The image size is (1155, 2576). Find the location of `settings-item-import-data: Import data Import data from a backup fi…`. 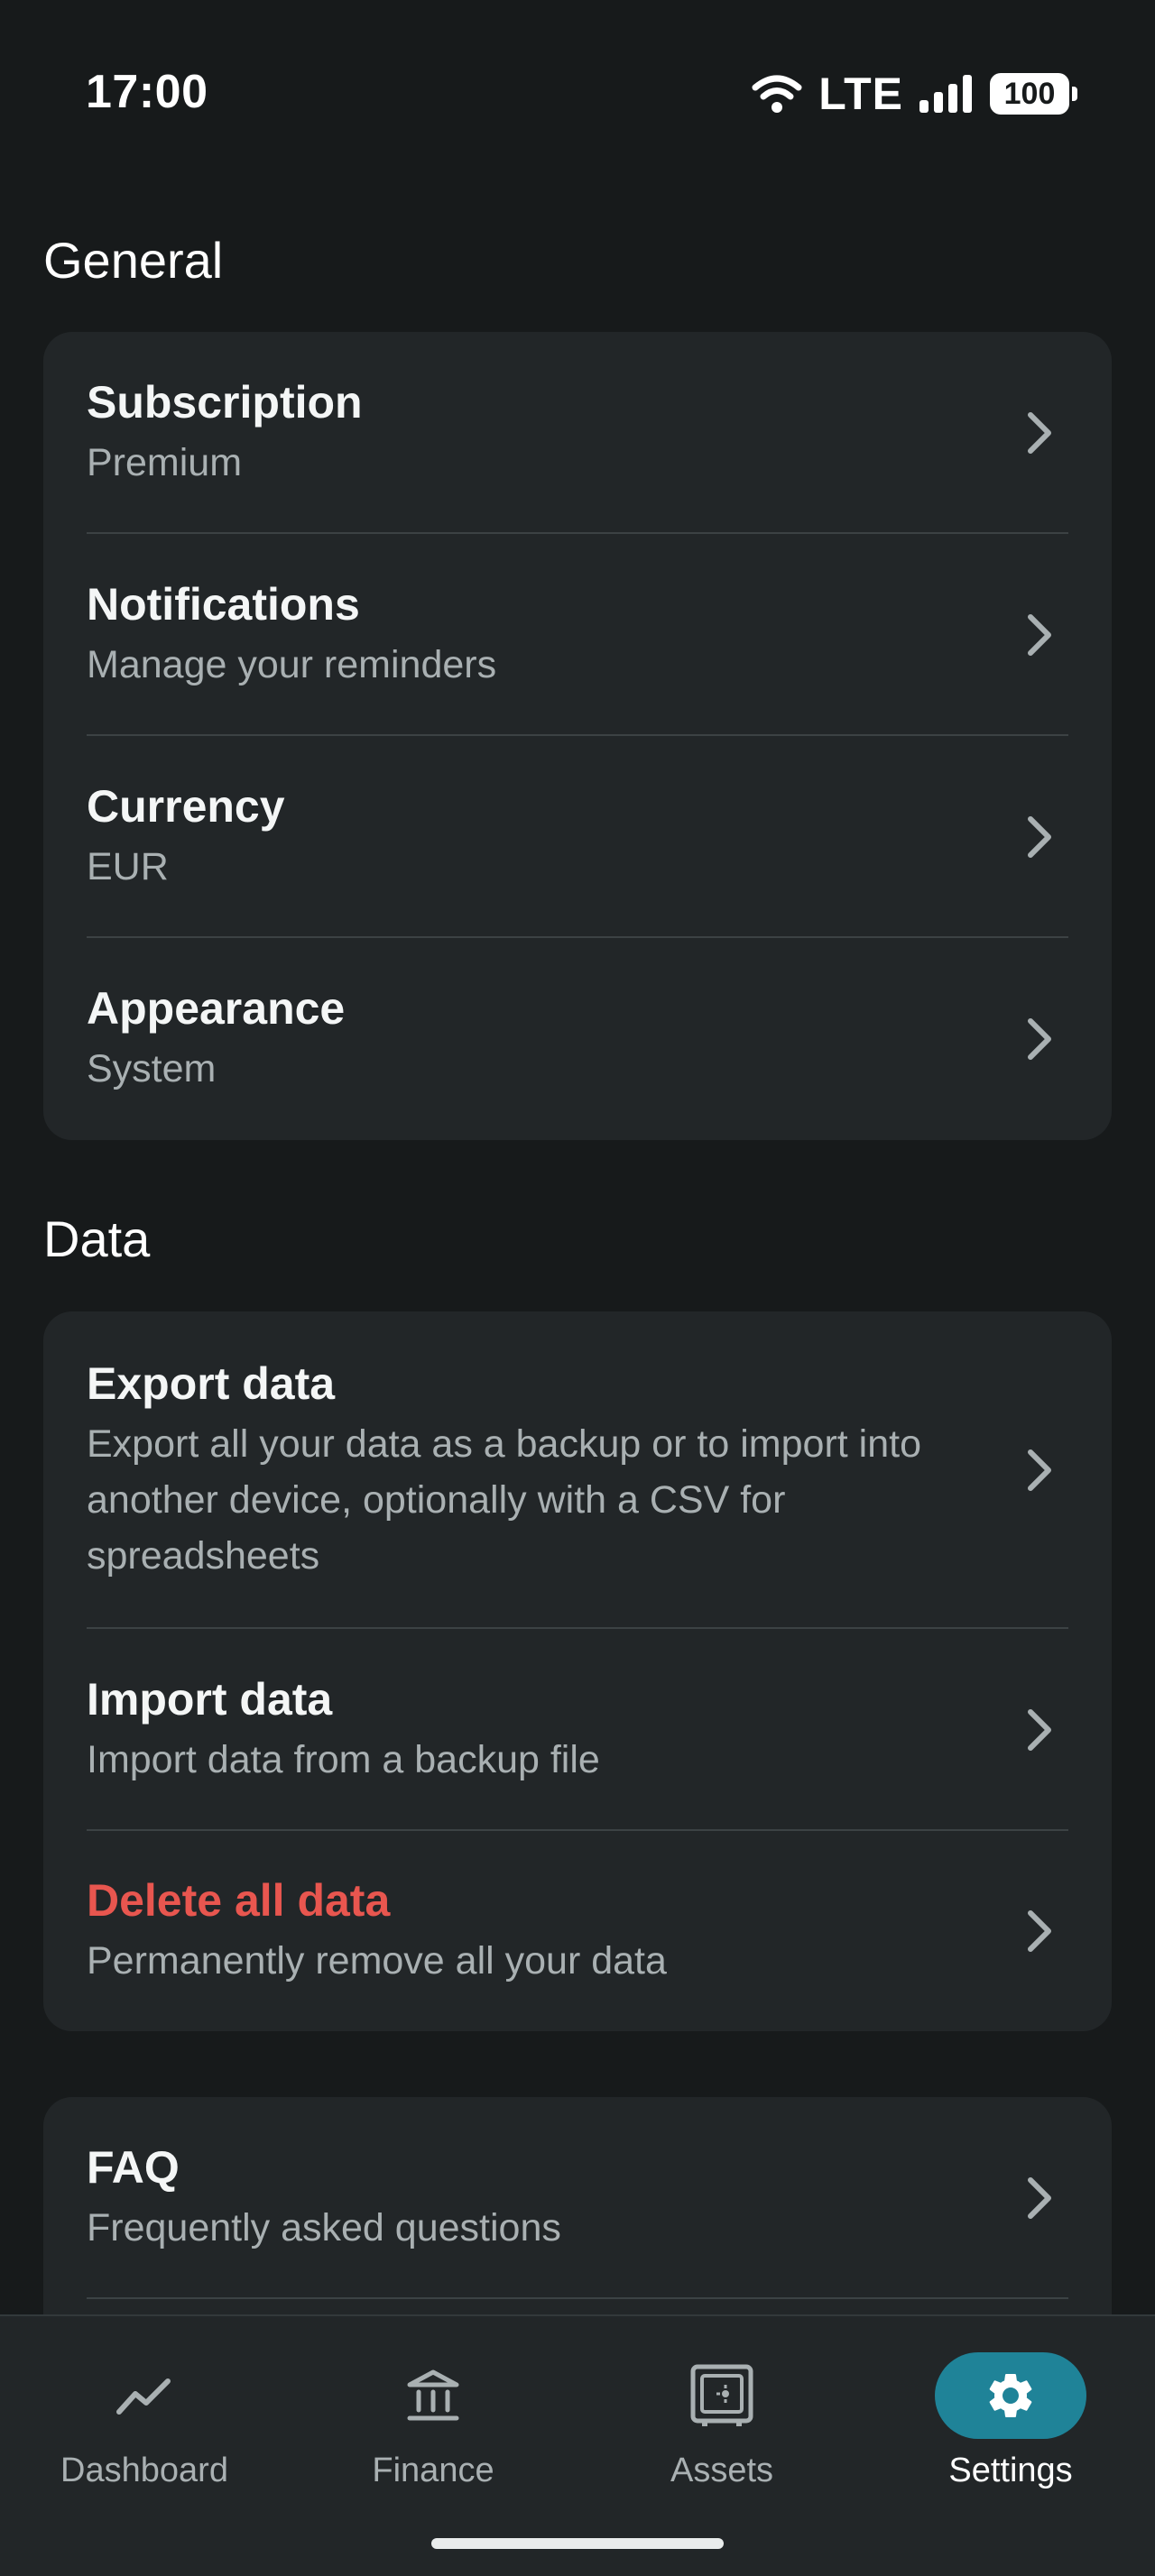

settings-item-import-data: Import data Import data from a backup fi… is located at coordinates (577, 1730).